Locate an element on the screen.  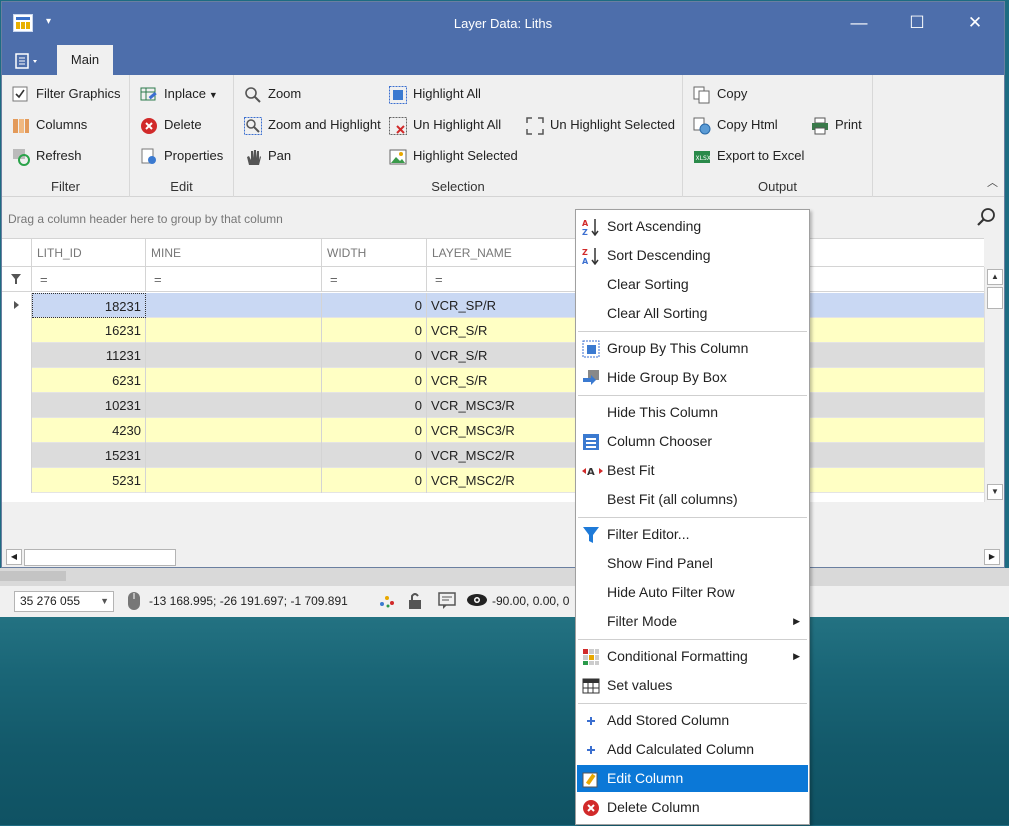
columns-button: Columns is located at coordinates (49, 125).